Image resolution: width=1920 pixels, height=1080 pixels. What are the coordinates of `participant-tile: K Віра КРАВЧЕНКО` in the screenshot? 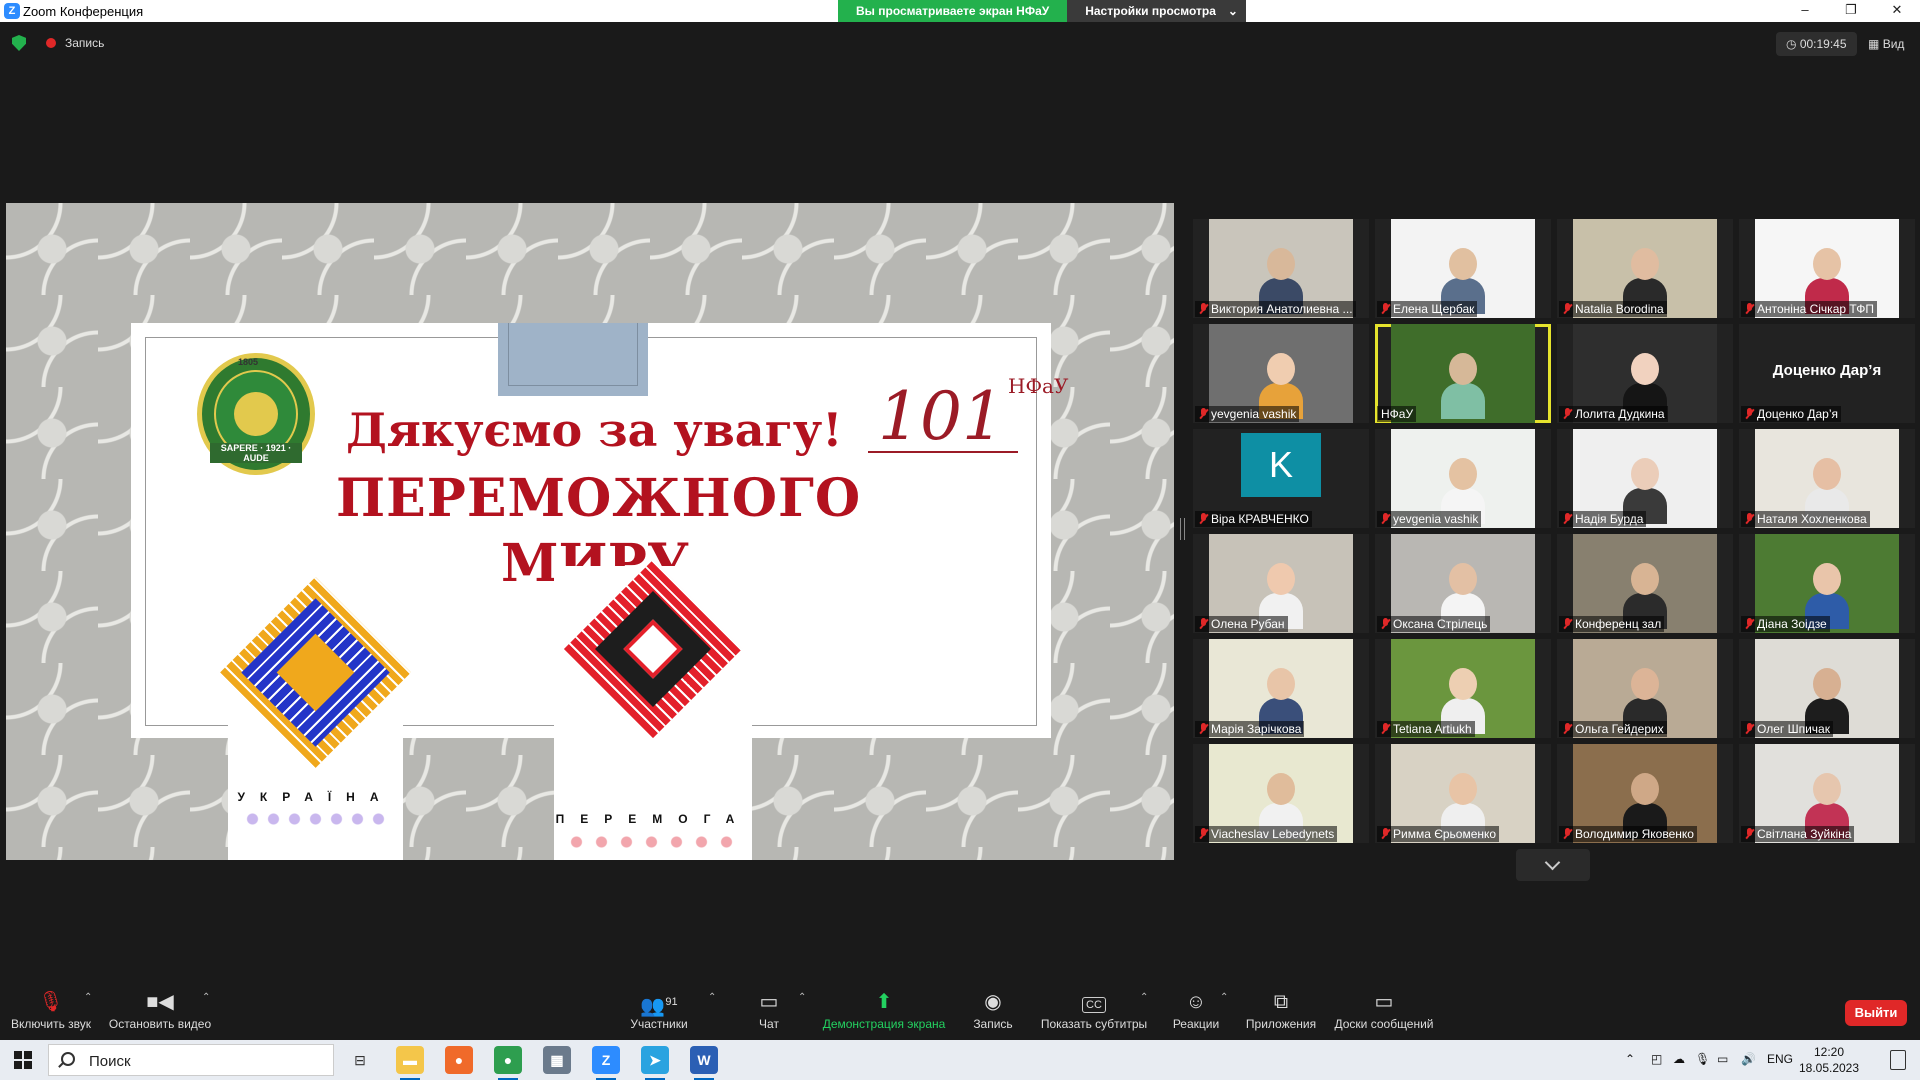 It's located at (1281, 478).